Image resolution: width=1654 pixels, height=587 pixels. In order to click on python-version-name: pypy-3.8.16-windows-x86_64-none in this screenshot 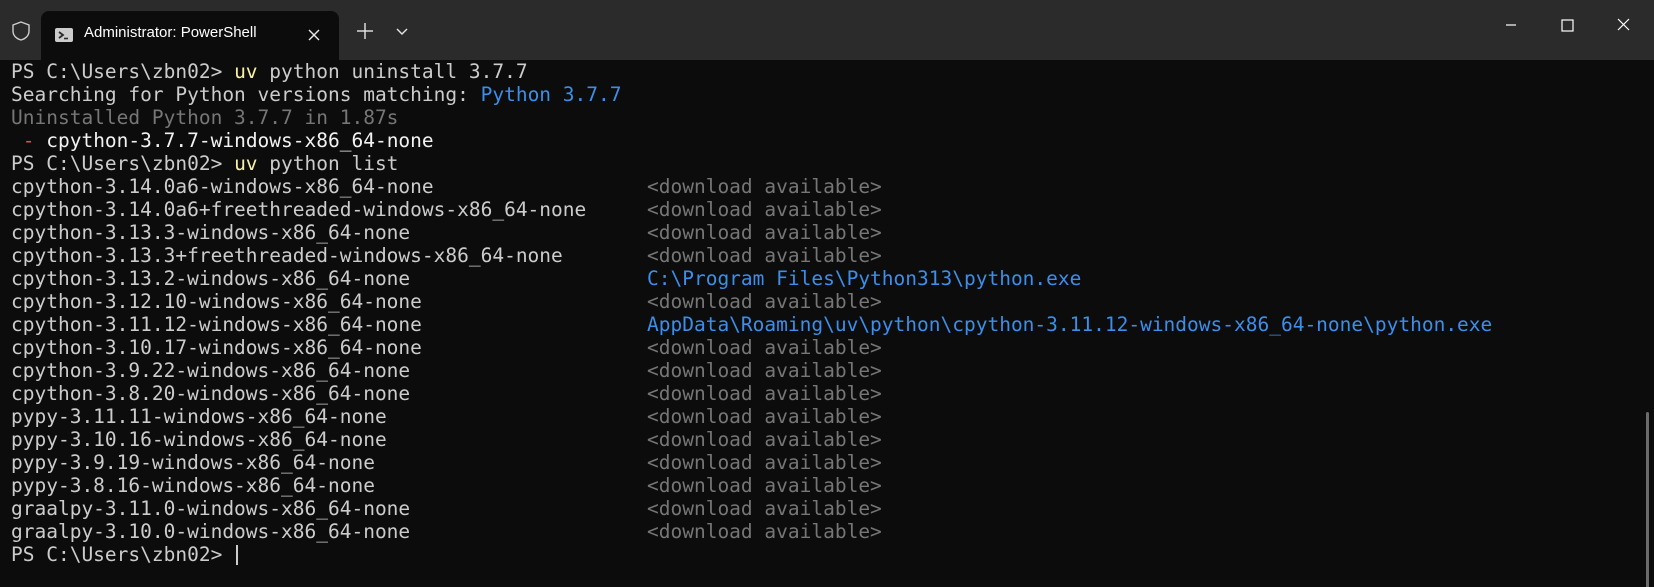, I will do `click(193, 485)`.